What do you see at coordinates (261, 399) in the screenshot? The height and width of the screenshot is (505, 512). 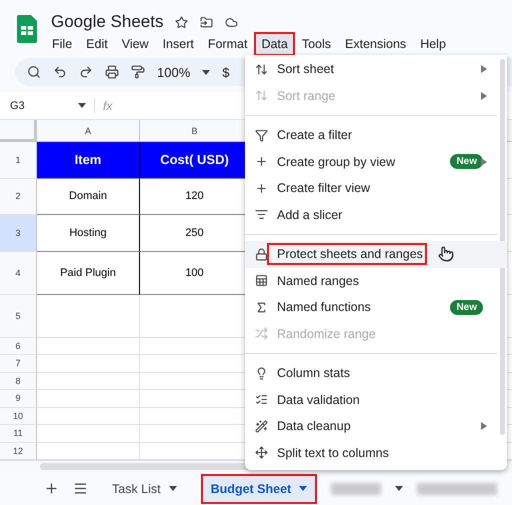 I see `checklist-icon` at bounding box center [261, 399].